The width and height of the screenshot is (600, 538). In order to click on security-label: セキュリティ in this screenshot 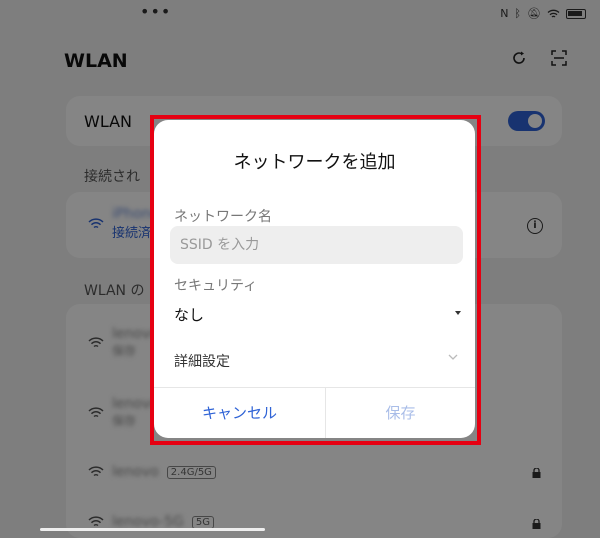, I will do `click(216, 286)`.